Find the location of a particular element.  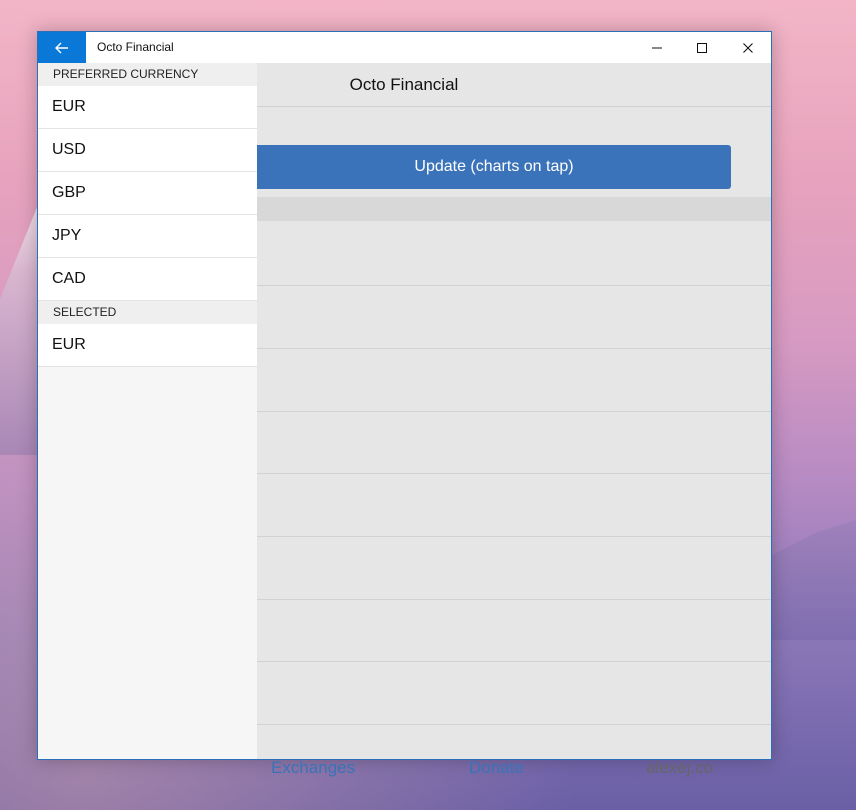

currency-item-eur: EUR is located at coordinates (147, 107).